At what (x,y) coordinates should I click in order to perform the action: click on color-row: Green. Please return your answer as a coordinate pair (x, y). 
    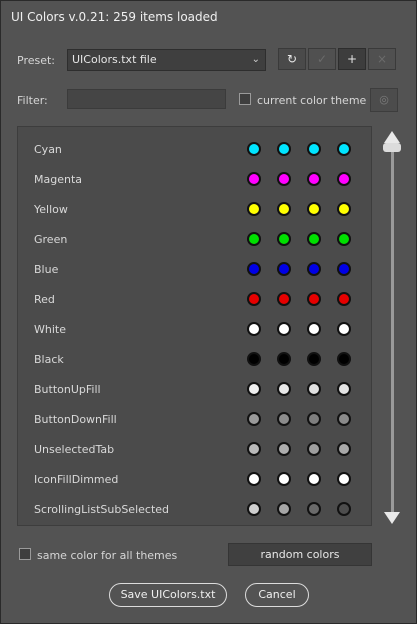
    Looking at the image, I should click on (194, 240).